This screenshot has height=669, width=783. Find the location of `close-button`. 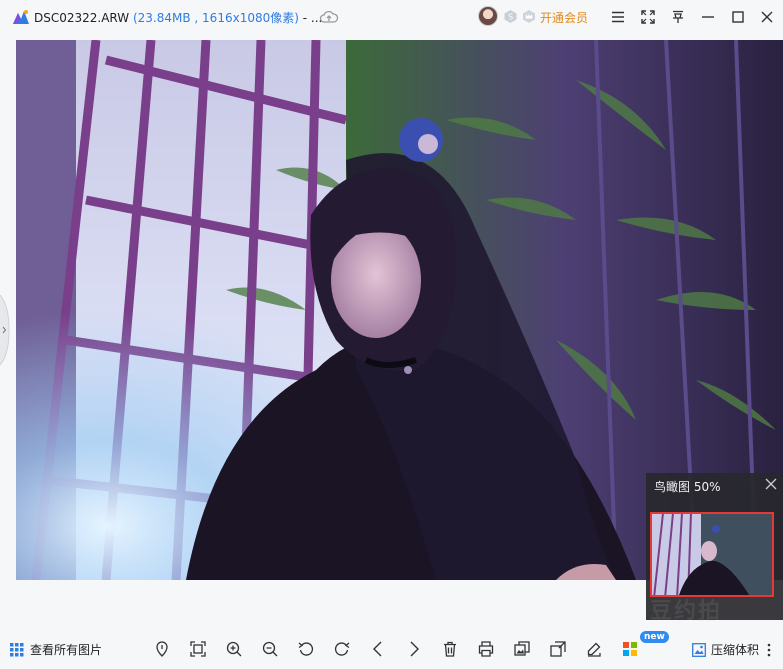

close-button is located at coordinates (767, 17).